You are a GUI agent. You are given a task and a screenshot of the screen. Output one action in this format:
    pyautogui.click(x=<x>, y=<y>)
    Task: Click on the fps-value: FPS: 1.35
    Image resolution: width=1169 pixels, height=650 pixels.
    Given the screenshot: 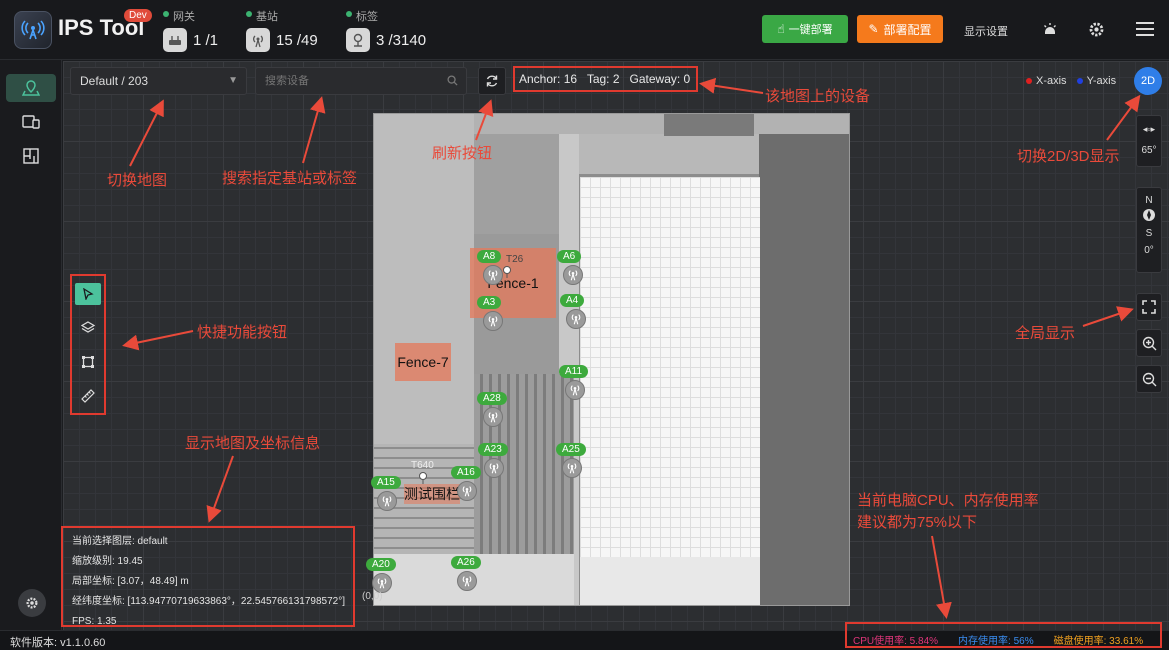 What is the action you would take?
    pyautogui.click(x=94, y=621)
    